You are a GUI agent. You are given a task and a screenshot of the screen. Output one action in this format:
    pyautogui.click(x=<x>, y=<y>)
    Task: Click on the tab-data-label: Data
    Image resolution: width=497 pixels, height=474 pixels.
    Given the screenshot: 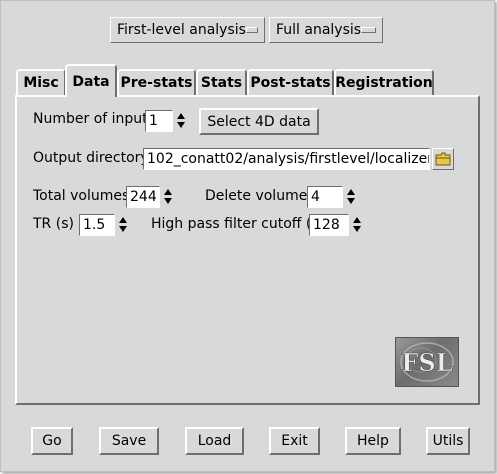 What is the action you would take?
    pyautogui.click(x=91, y=81)
    